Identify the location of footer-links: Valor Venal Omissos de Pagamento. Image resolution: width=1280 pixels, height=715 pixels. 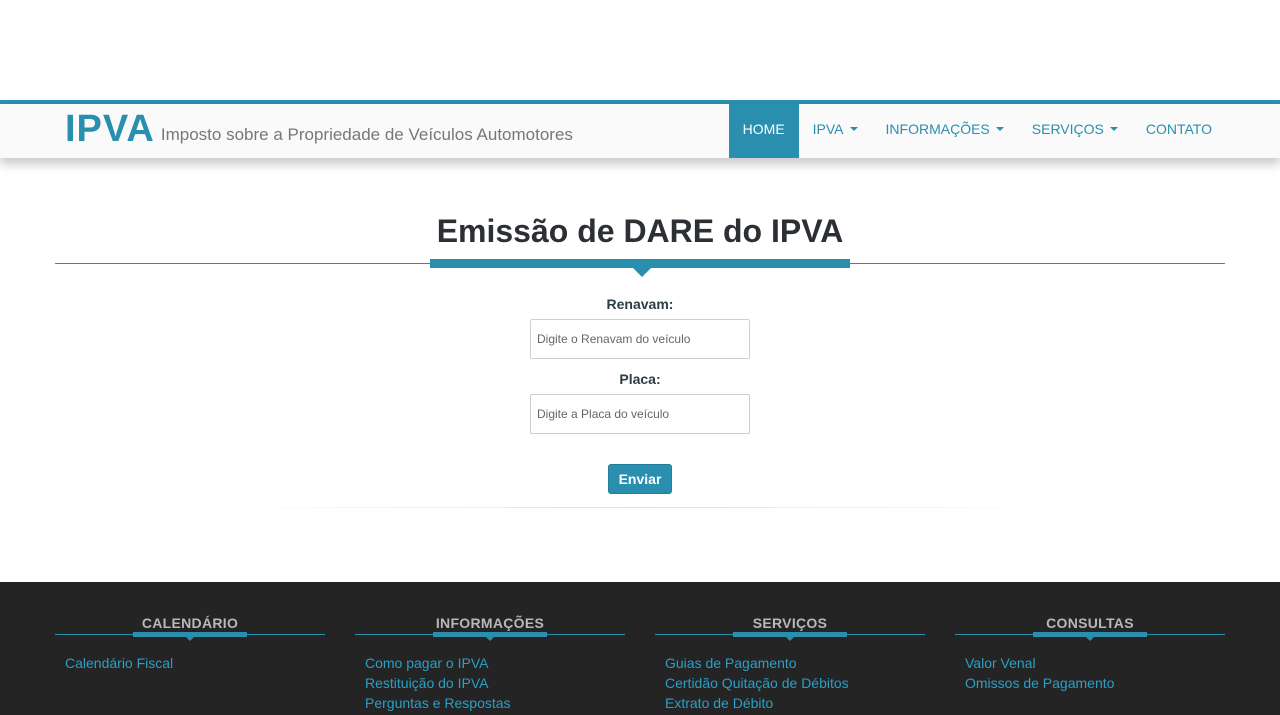
(1039, 673).